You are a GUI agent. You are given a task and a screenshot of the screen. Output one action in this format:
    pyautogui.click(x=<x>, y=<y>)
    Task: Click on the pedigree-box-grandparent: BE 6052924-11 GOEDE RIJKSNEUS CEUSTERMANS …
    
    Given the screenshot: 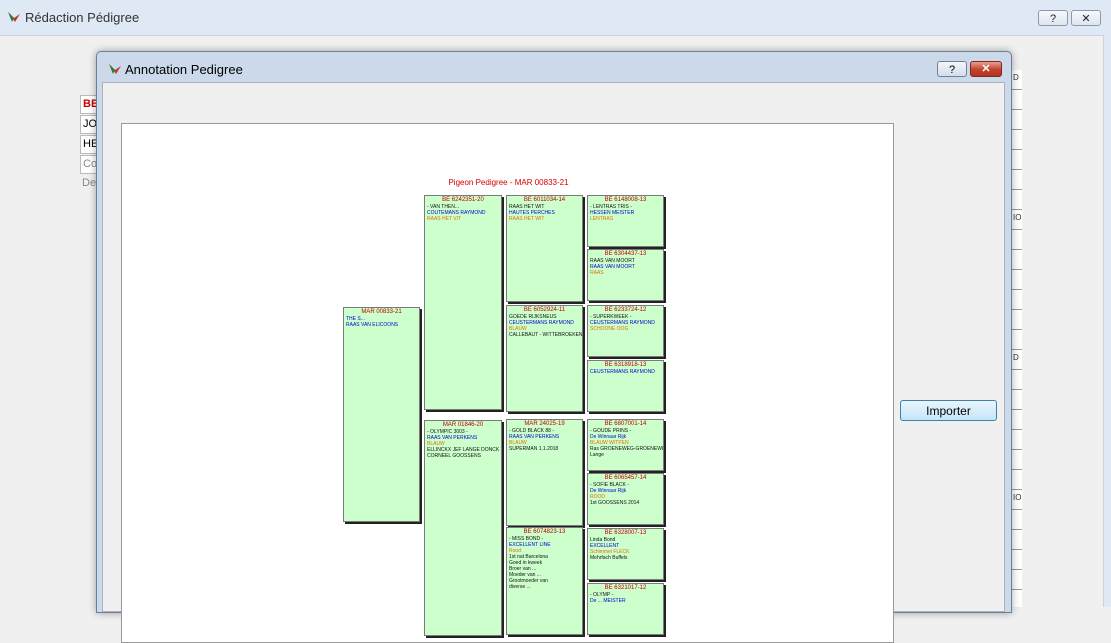 What is the action you would take?
    pyautogui.click(x=544, y=358)
    